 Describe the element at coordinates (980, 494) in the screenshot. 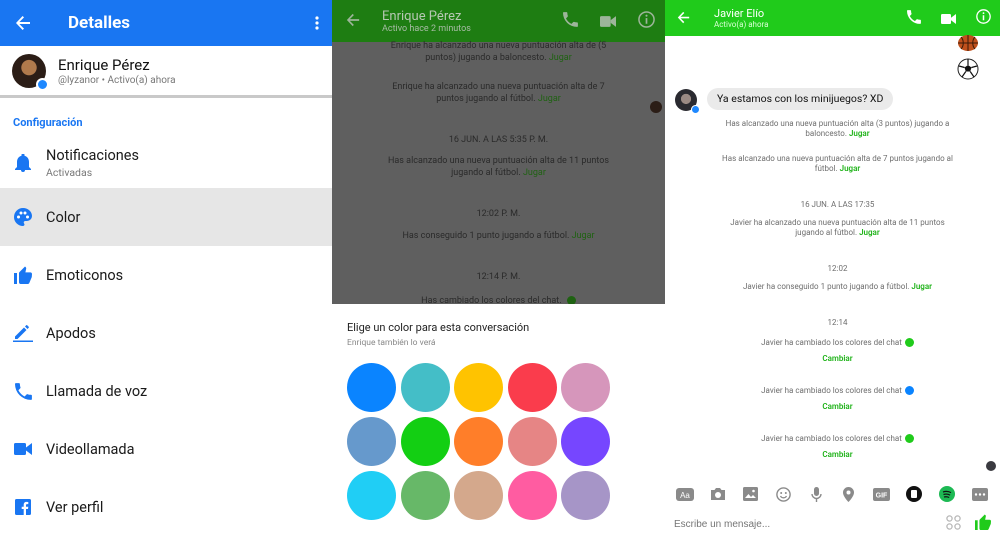

I see `more-apps-icon` at that location.